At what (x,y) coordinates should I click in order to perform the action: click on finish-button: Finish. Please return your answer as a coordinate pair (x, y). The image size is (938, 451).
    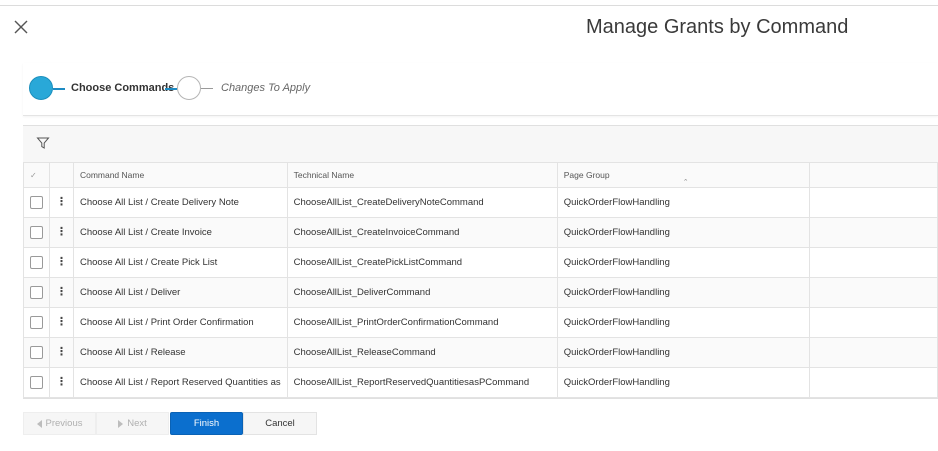
    Looking at the image, I should click on (206, 423).